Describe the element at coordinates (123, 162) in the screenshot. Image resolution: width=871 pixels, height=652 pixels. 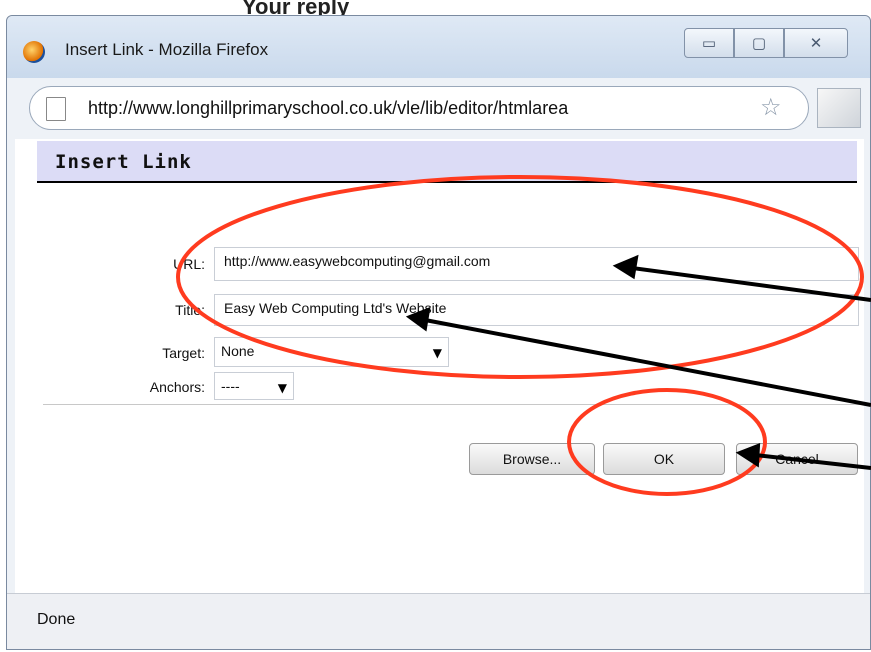
I see `dialog-title: Insert Link` at that location.